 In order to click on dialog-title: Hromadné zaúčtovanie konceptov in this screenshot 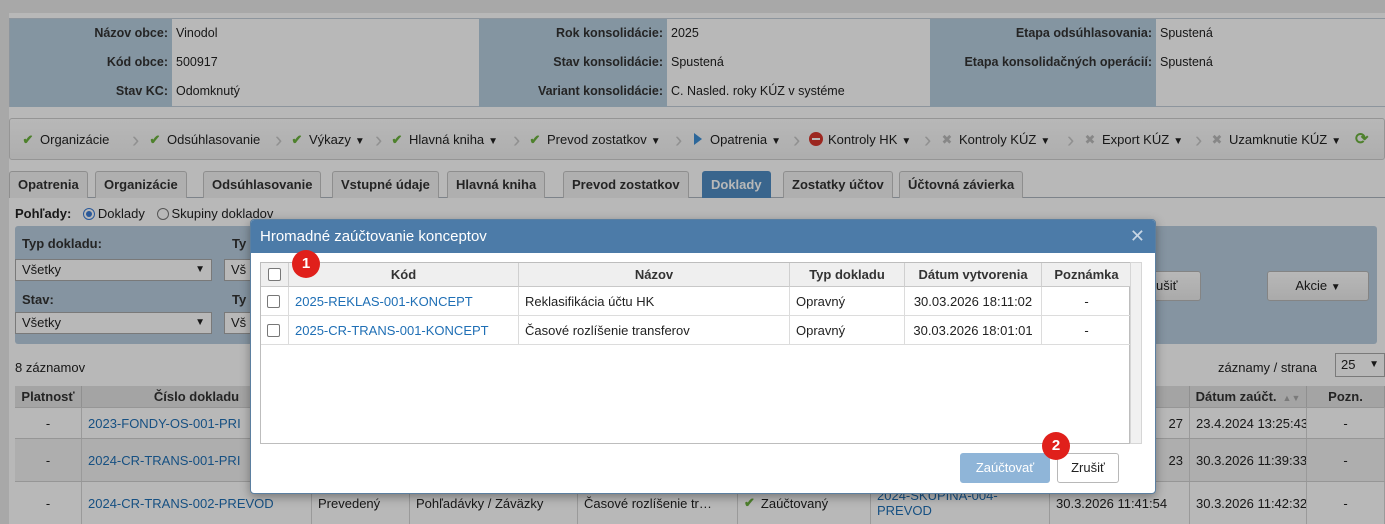, I will do `click(373, 236)`.